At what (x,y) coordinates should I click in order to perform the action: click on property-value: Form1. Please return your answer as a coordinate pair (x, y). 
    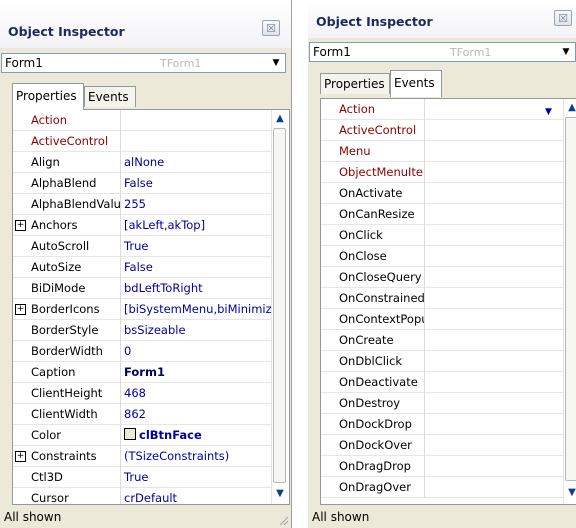
    Looking at the image, I should click on (196, 372).